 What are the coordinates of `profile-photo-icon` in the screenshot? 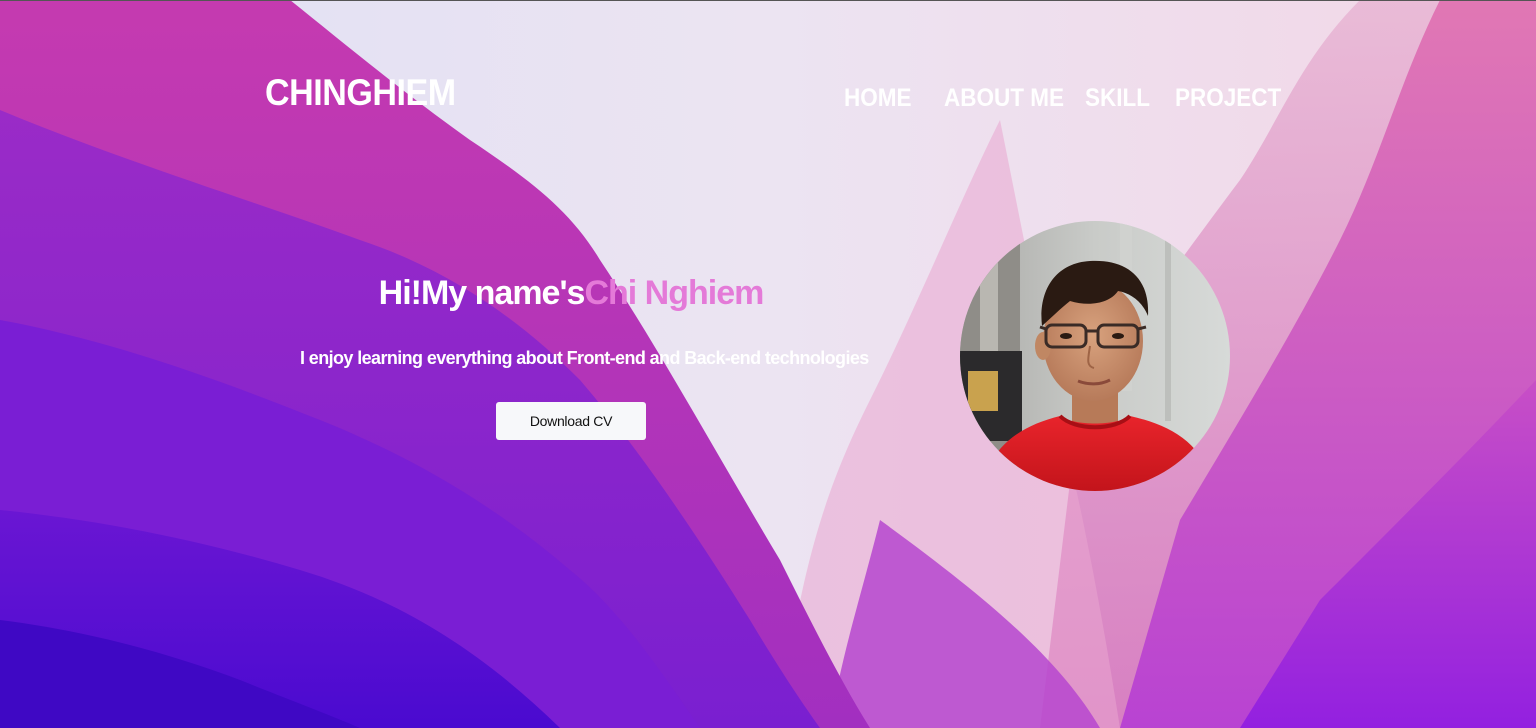 It's located at (1095, 356).